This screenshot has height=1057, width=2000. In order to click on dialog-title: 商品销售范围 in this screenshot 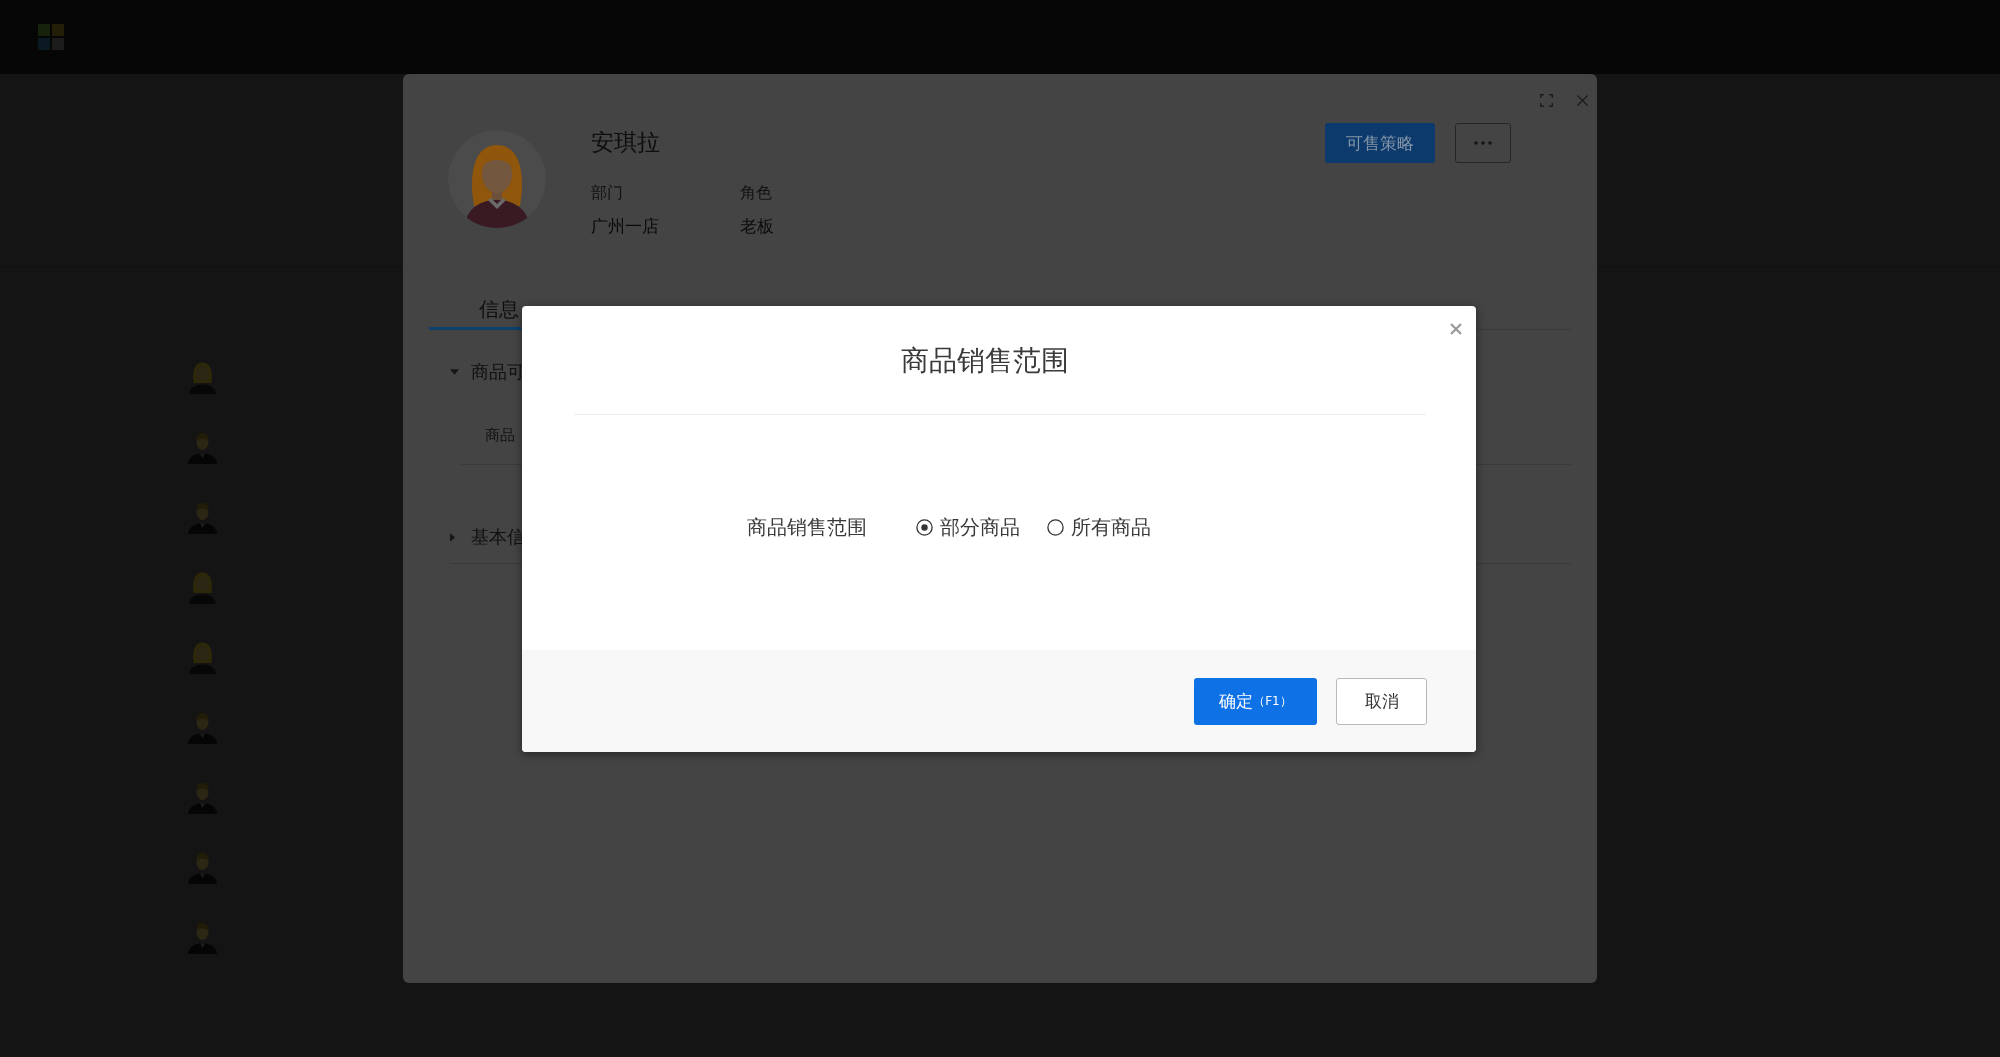, I will do `click(985, 361)`.